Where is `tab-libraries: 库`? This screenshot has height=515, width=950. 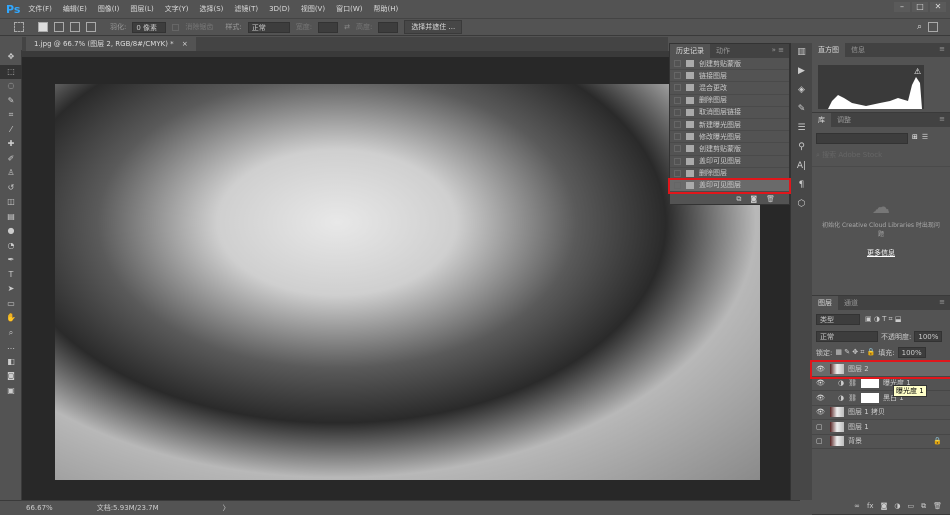 tab-libraries: 库 is located at coordinates (821, 120).